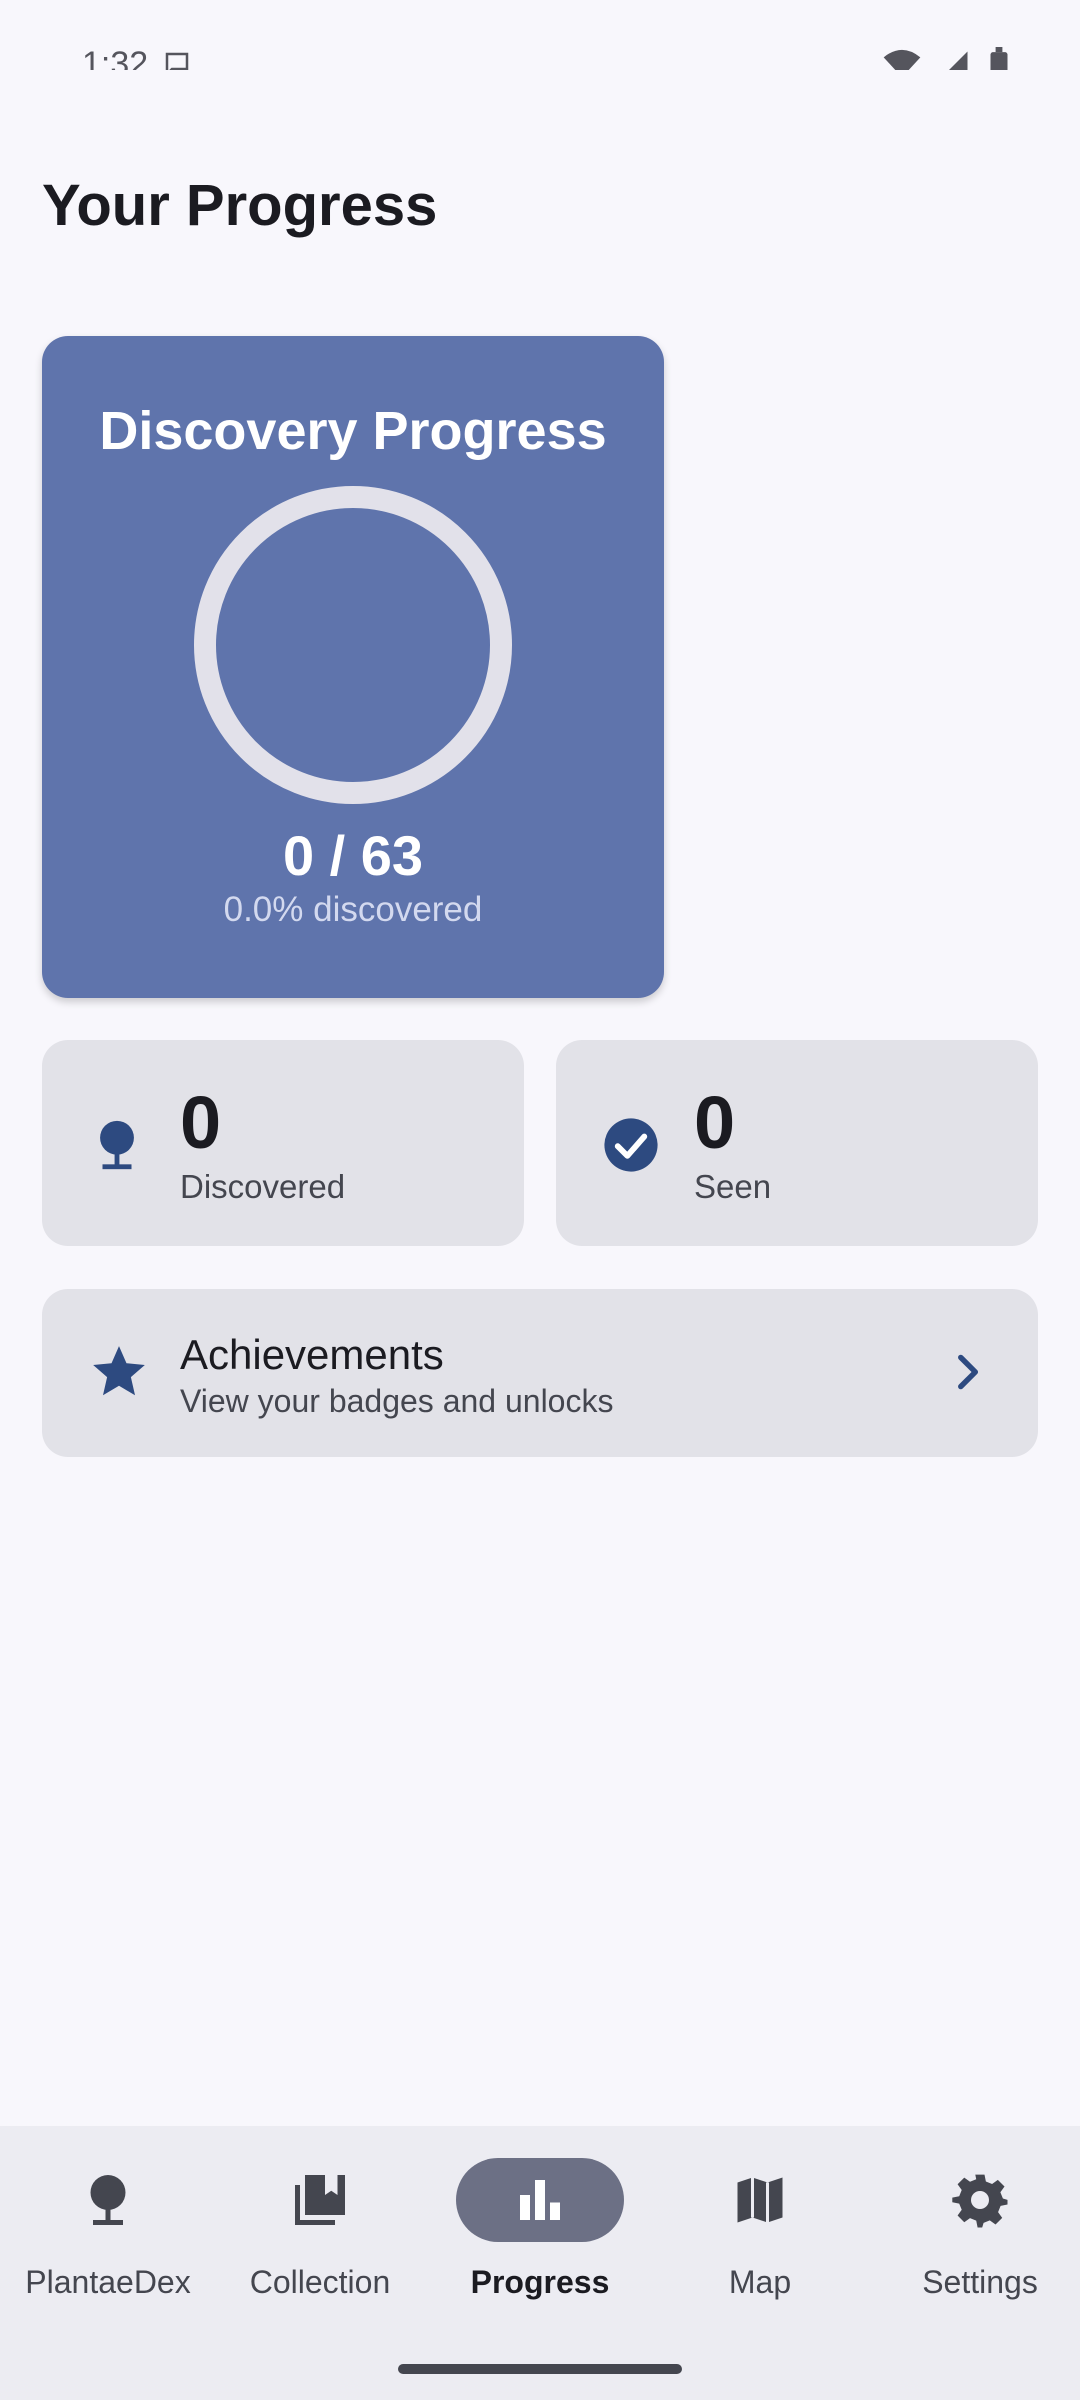  I want to click on check-circle-icon, so click(631, 1145).